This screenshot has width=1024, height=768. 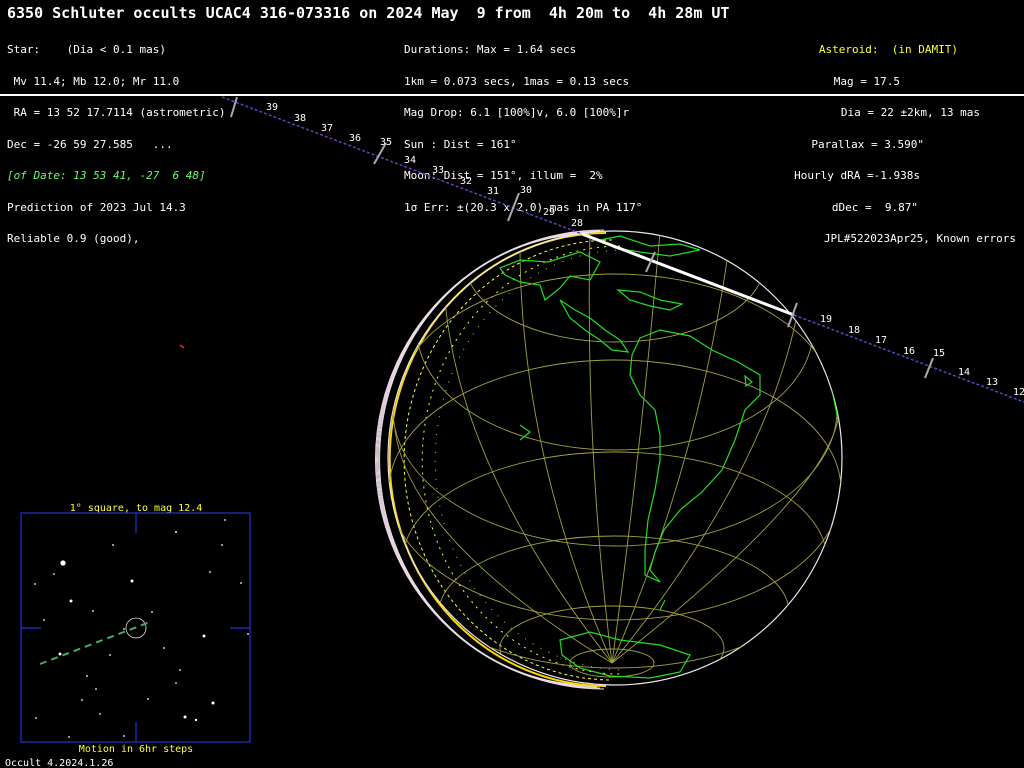 I want to click on track-label: 31, so click(x=493, y=191).